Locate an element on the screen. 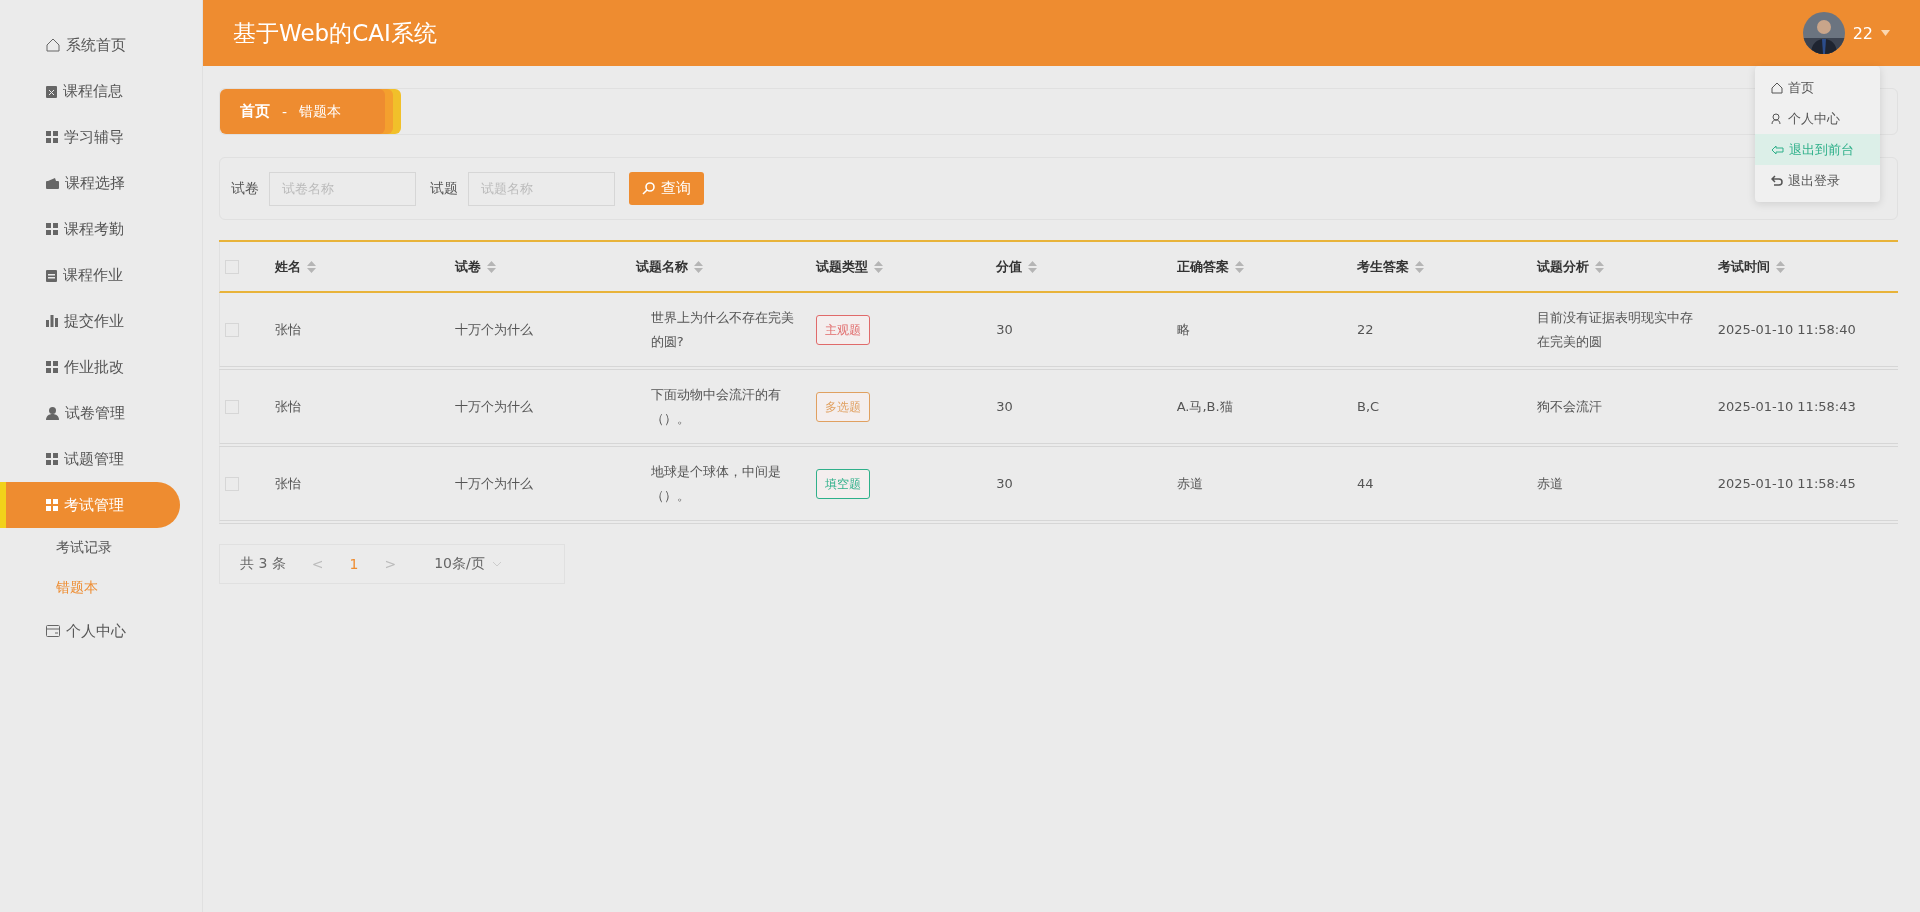 This screenshot has height=912, width=1920. arrow-left-icon is located at coordinates (1777, 149).